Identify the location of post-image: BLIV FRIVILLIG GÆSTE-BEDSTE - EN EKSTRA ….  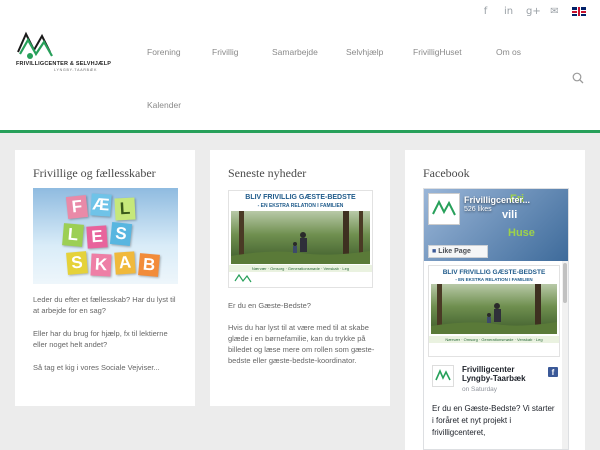
(494, 311).